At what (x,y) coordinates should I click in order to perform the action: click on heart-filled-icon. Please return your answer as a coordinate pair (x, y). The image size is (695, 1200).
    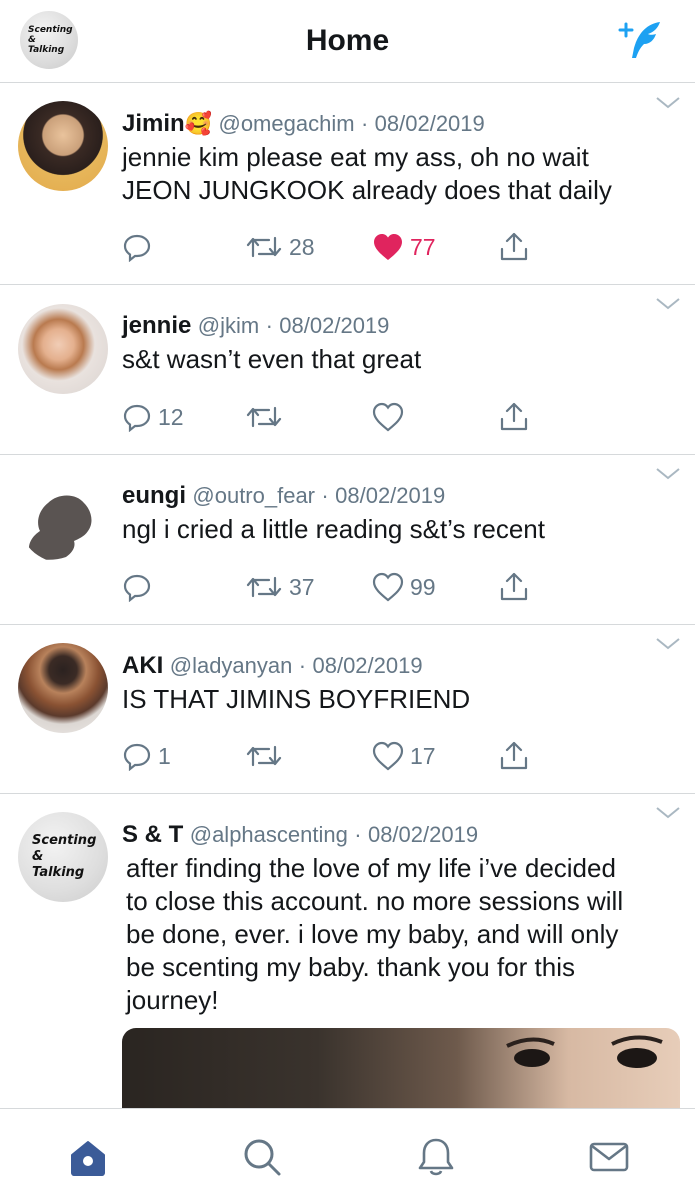
    Looking at the image, I should click on (388, 247).